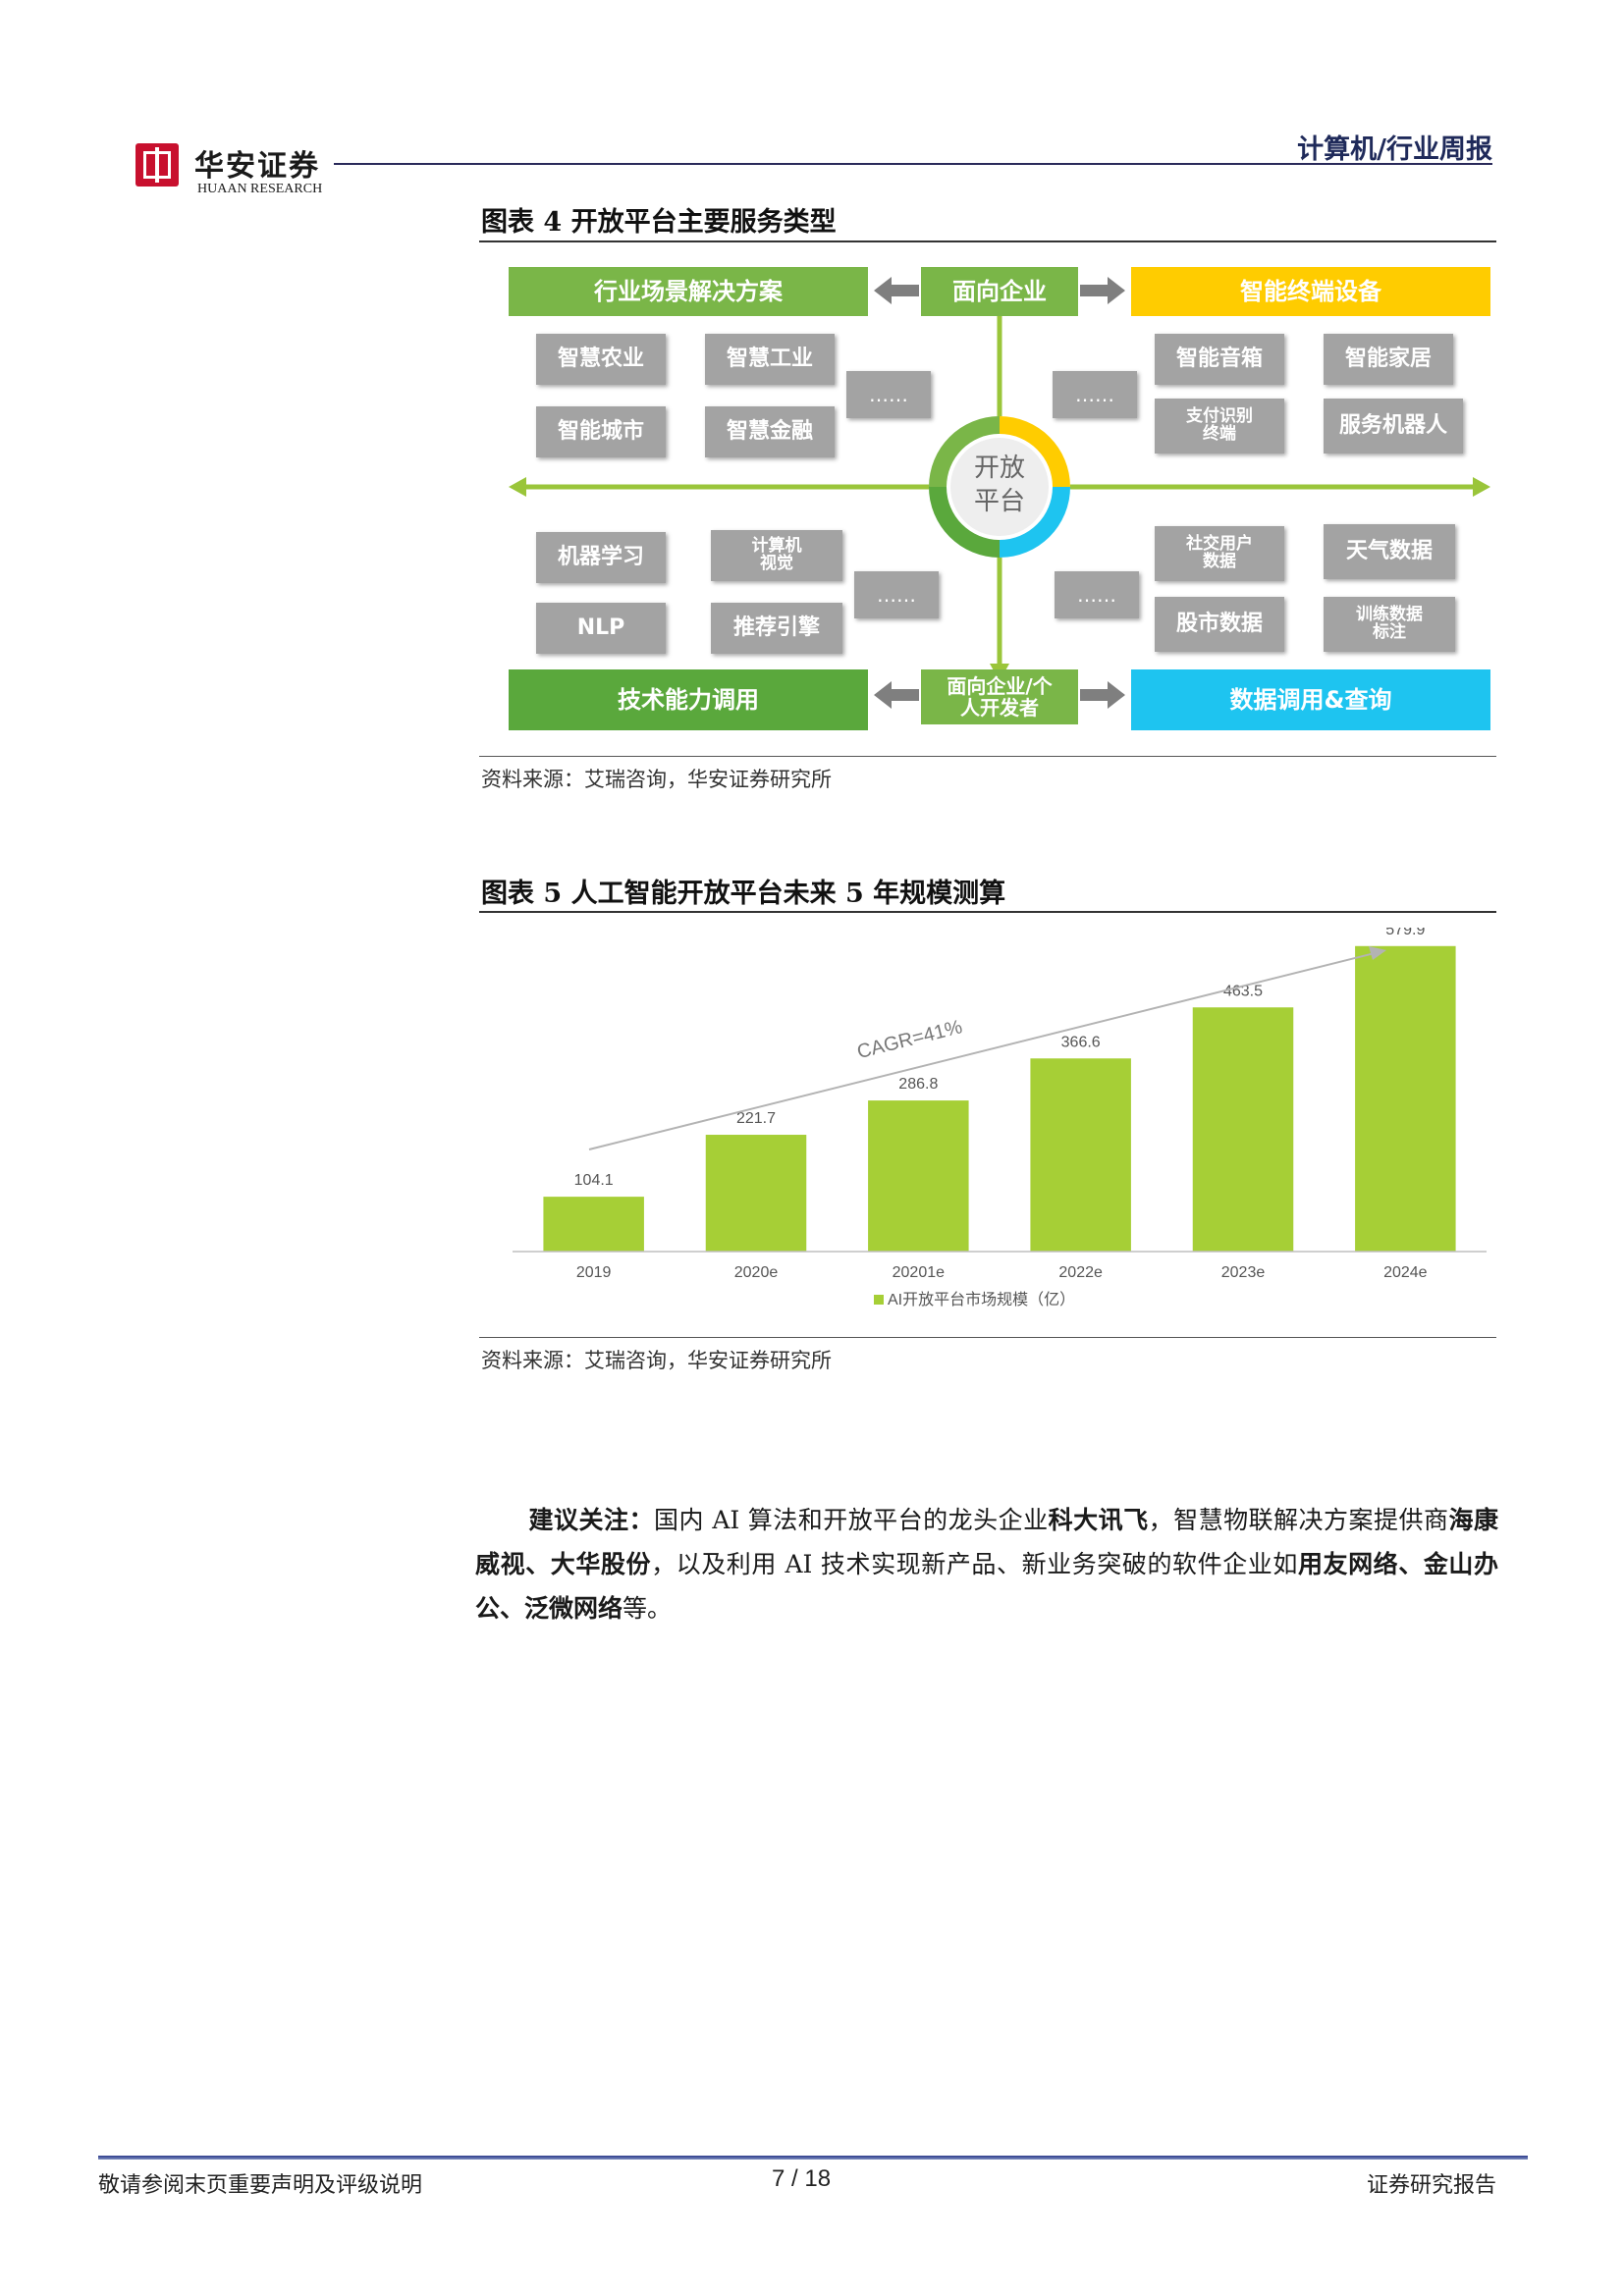 This screenshot has width=1624, height=2296. I want to click on para-text-4: 等。, so click(648, 1608).